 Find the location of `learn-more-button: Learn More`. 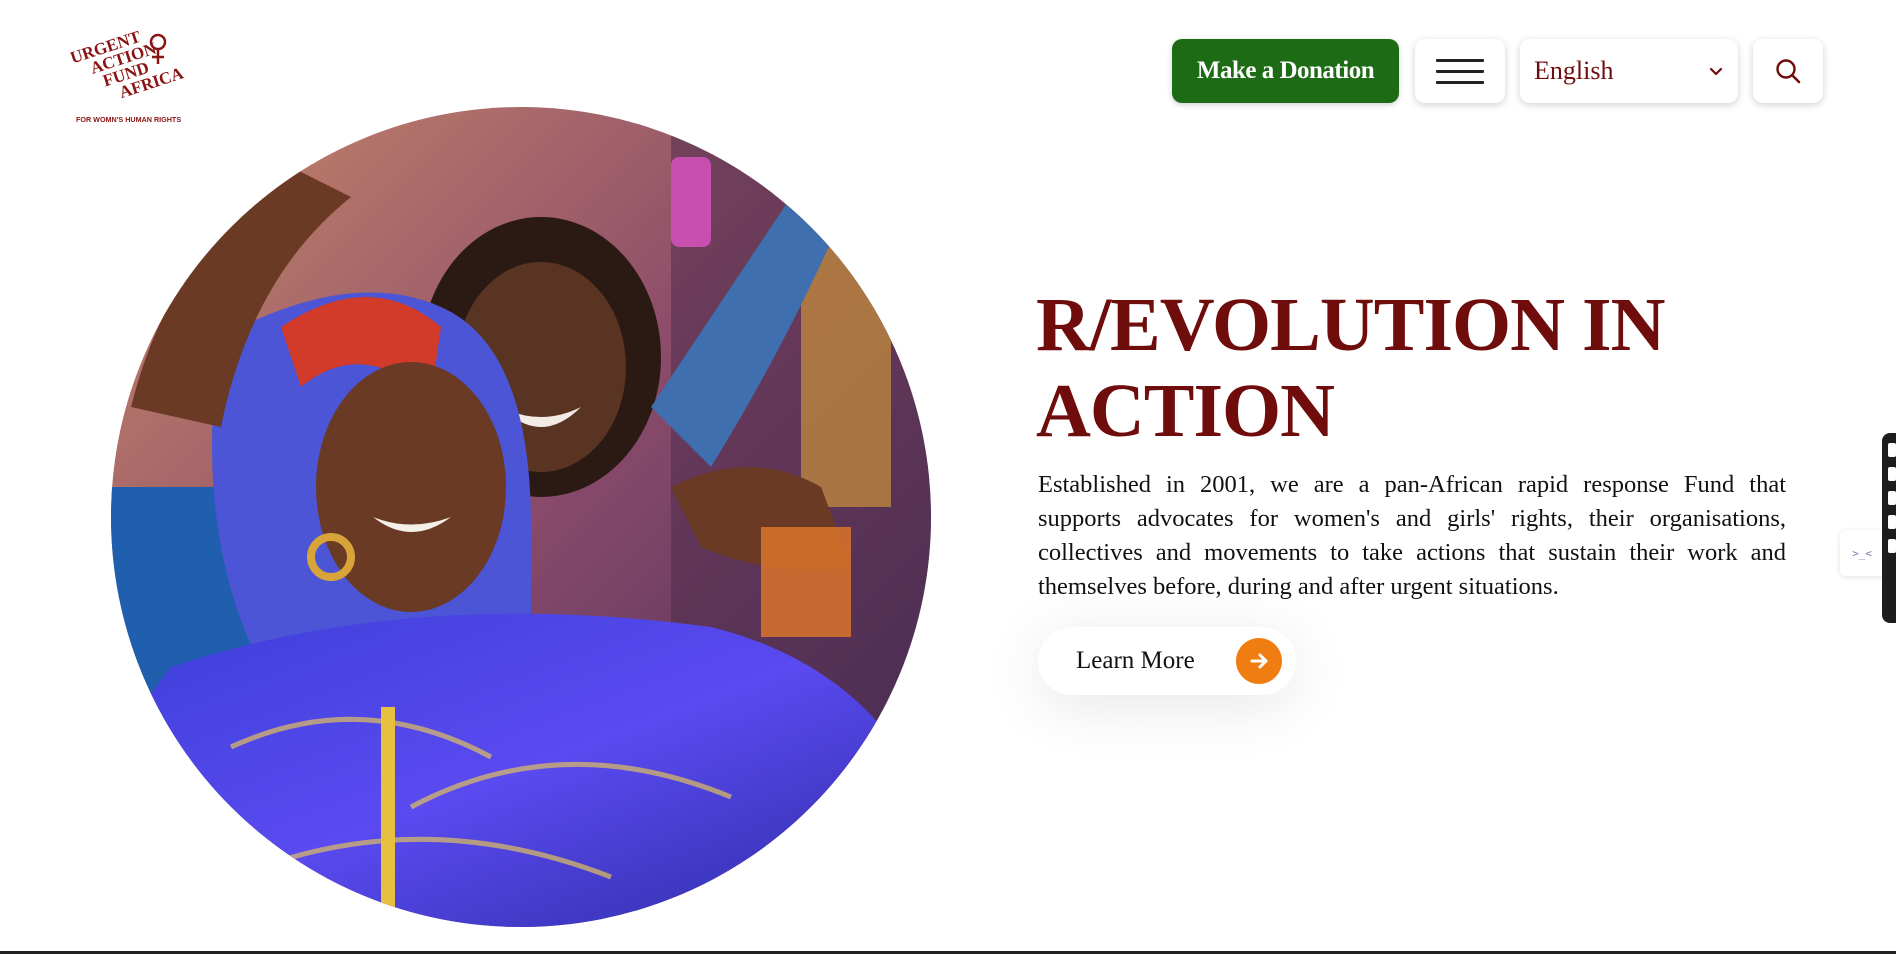

learn-more-button: Learn More is located at coordinates (1167, 661).